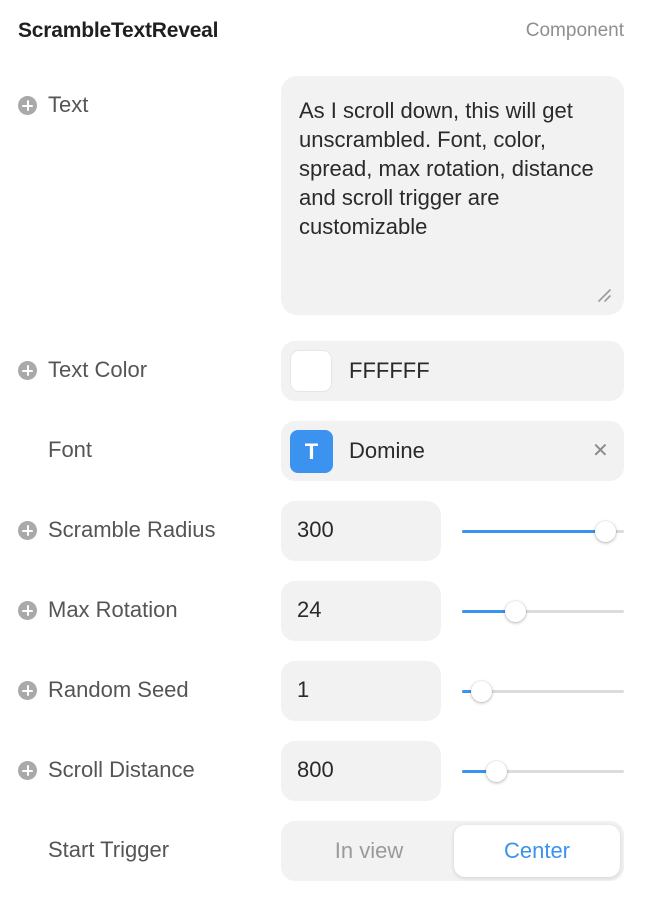 The height and width of the screenshot is (900, 646). Describe the element at coordinates (321, 31) in the screenshot. I see `panel-header: ScrambleTextReveal Component` at that location.